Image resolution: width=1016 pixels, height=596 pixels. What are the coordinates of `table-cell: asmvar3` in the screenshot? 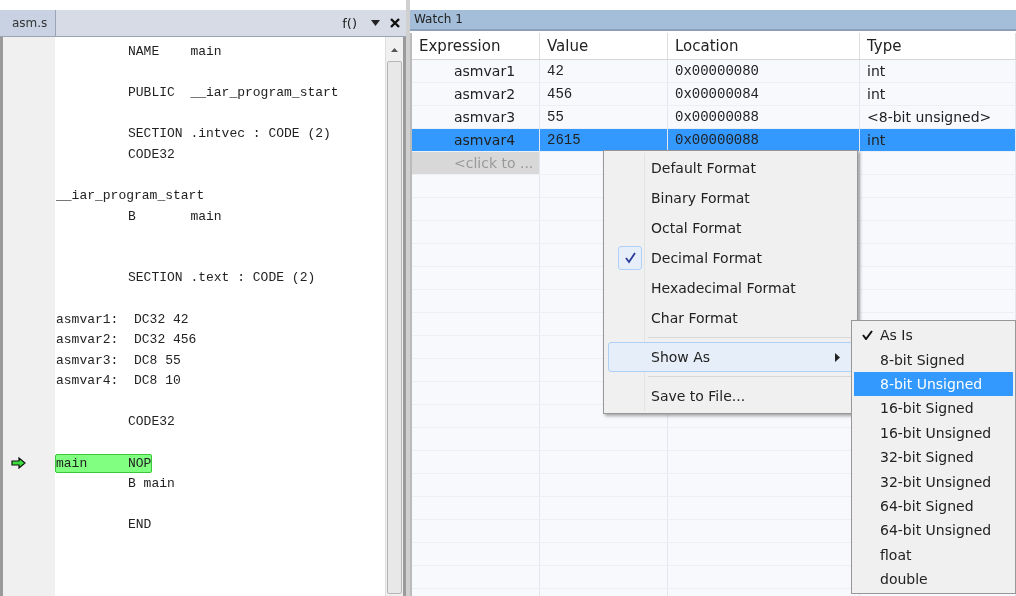 It's located at (476, 117).